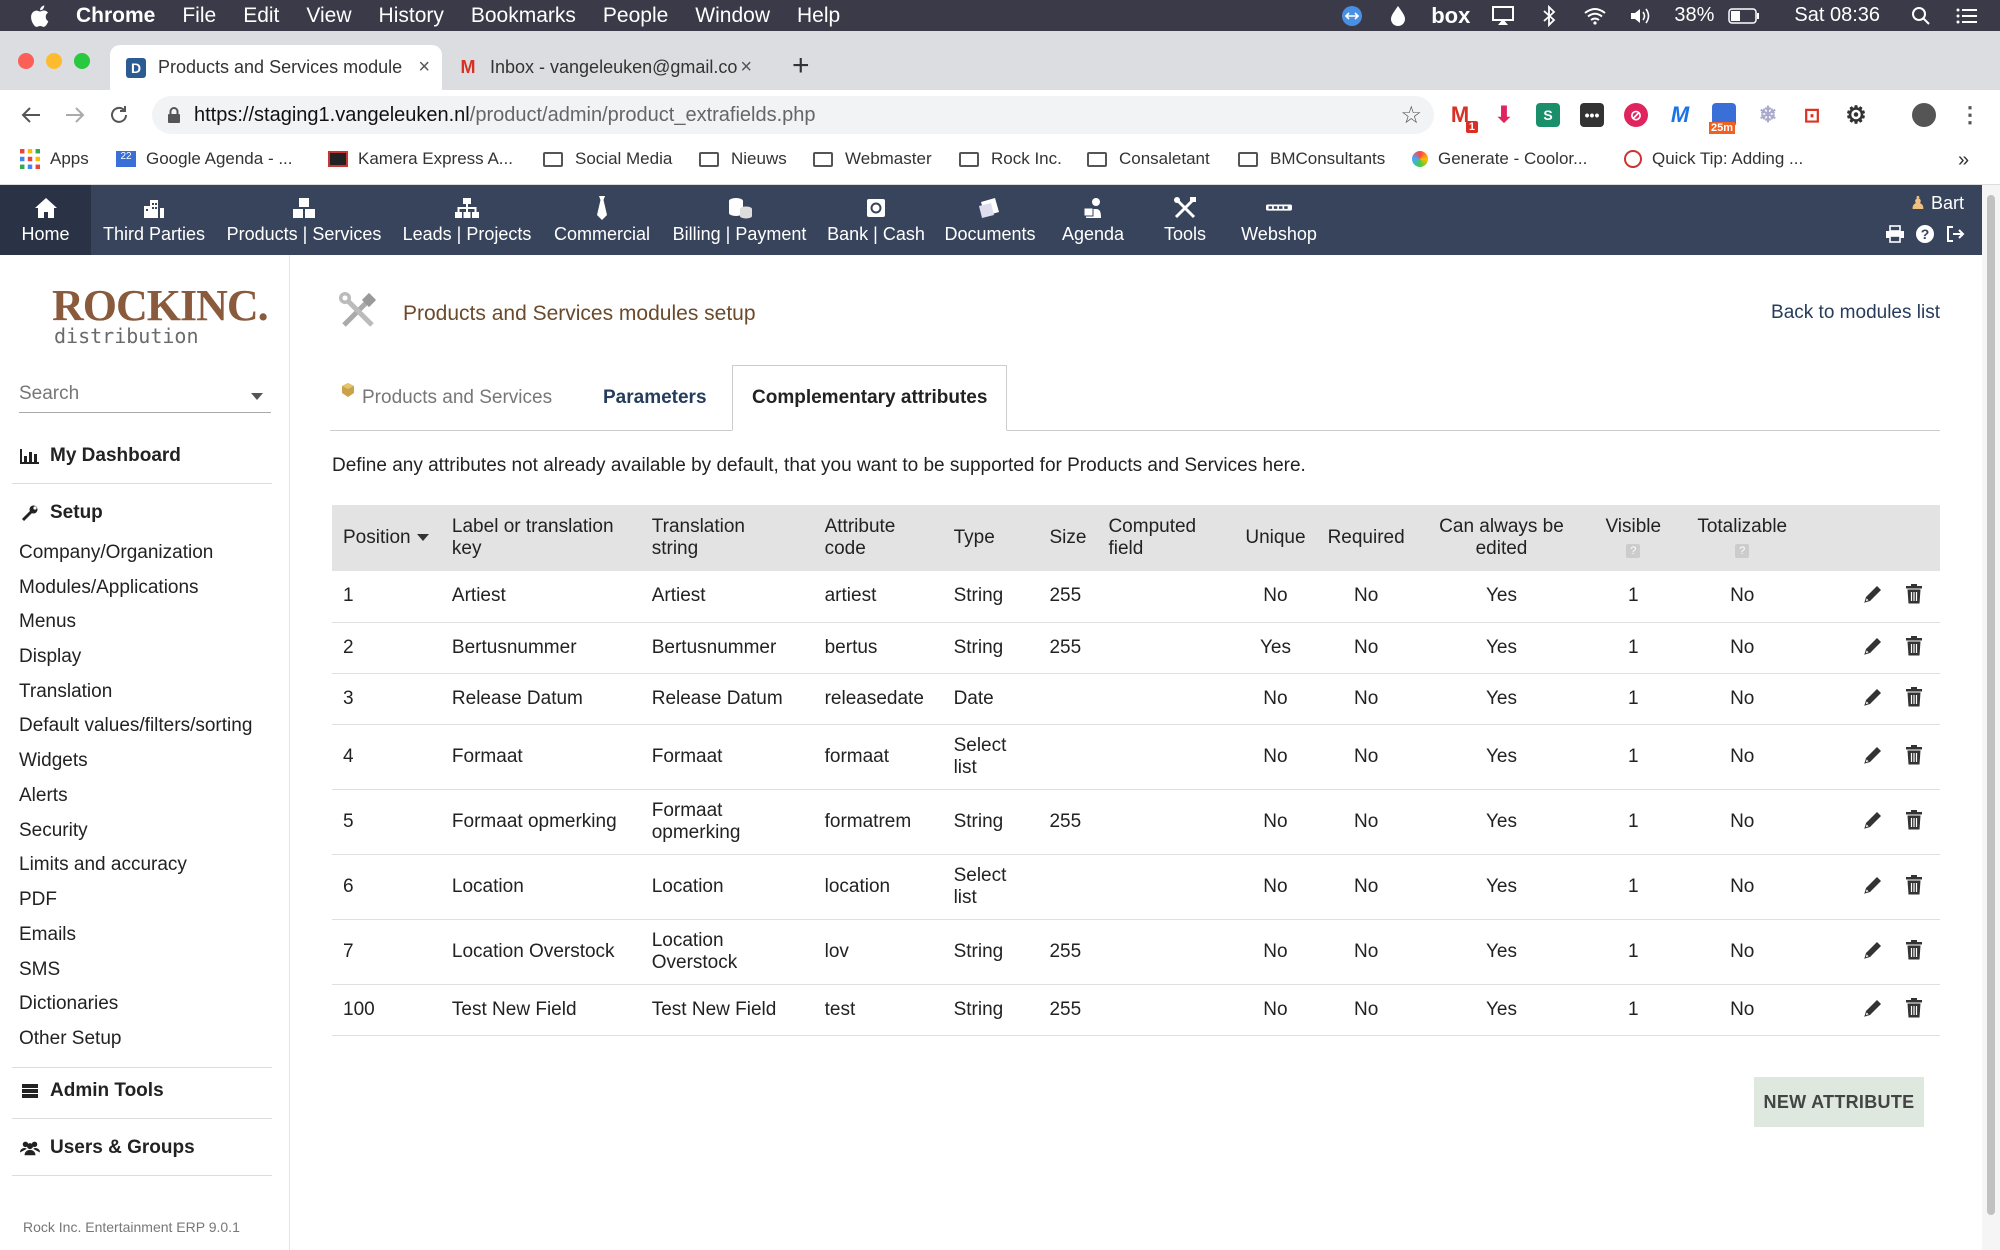 This screenshot has height=1250, width=2000. I want to click on tab-parameters: Parameters, so click(655, 398).